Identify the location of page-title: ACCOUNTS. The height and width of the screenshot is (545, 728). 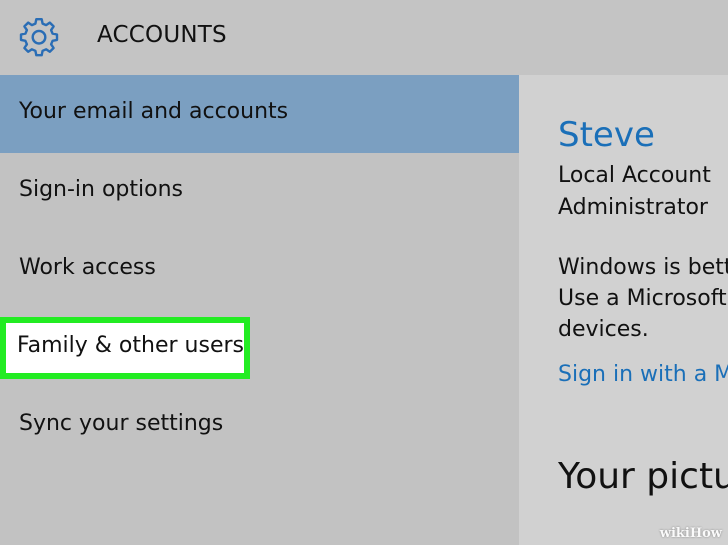
(162, 35).